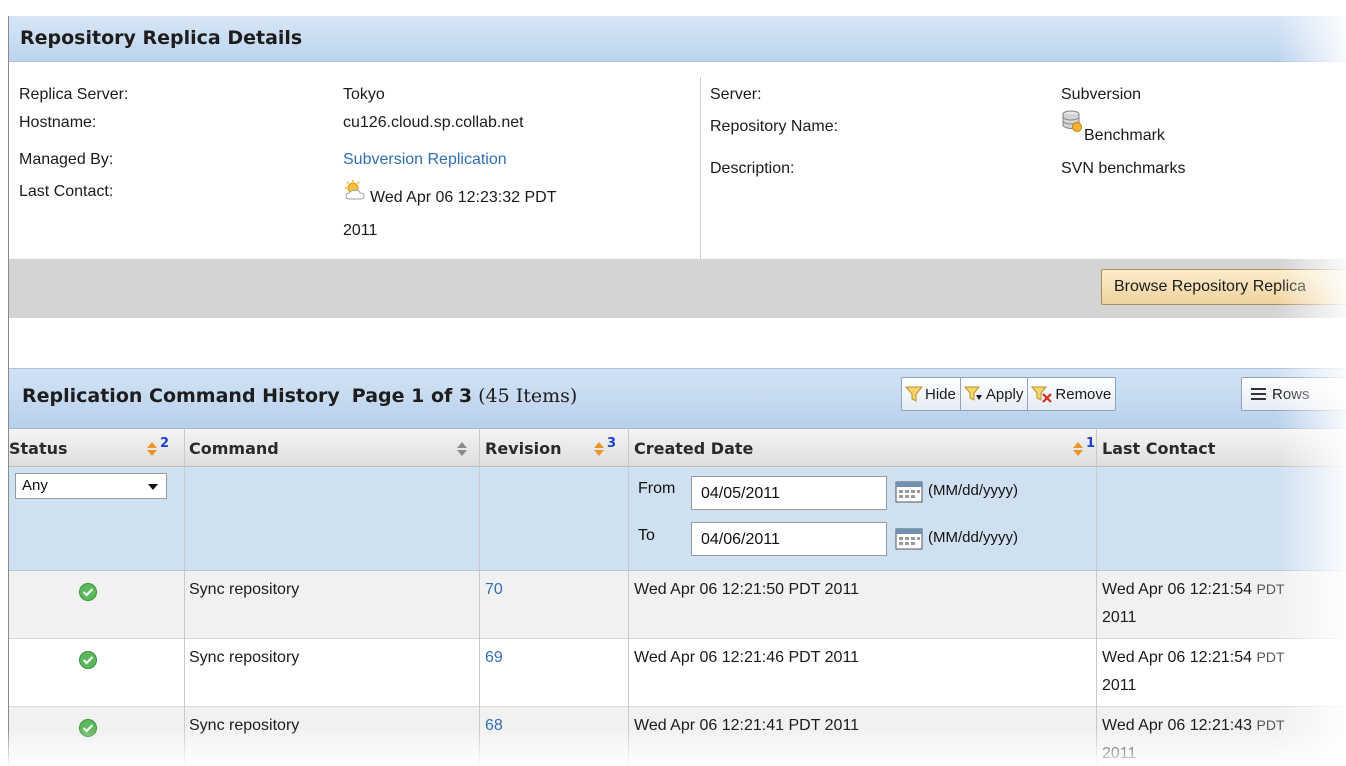 This screenshot has height=766, width=1346. What do you see at coordinates (1123, 168) in the screenshot?
I see `description-value: SVN benchmarks` at bounding box center [1123, 168].